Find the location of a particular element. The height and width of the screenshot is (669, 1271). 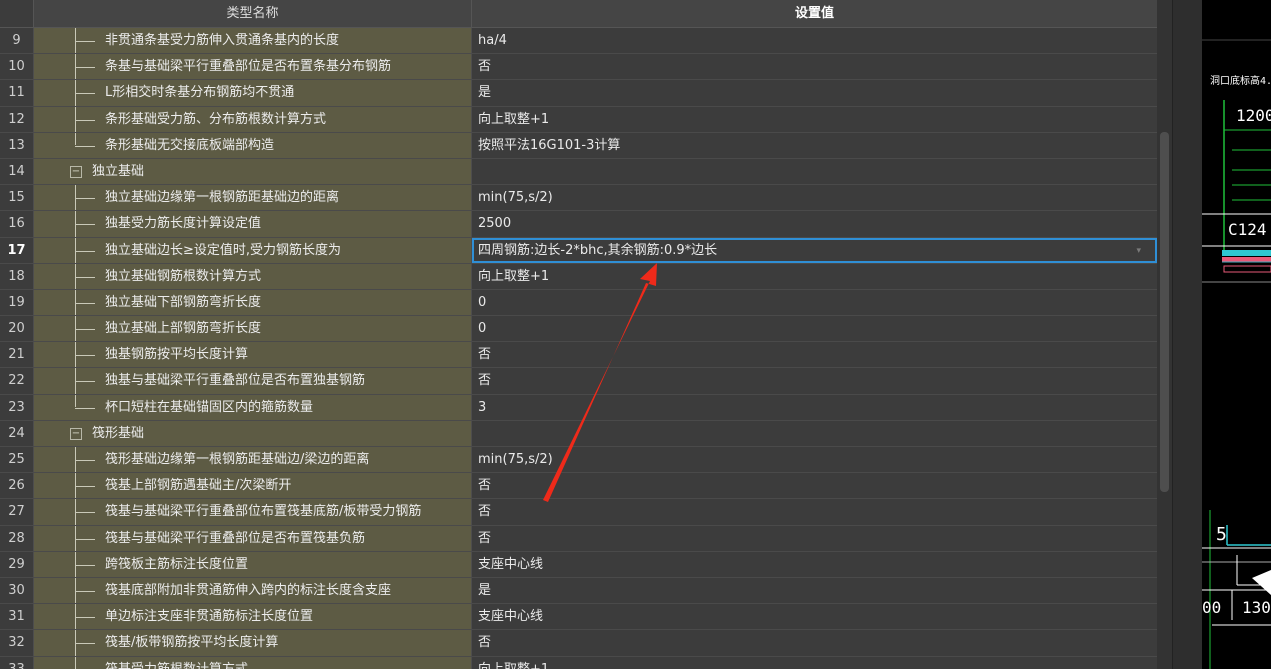

dropdown-arrow-icon: ▾ is located at coordinates (1138, 251).